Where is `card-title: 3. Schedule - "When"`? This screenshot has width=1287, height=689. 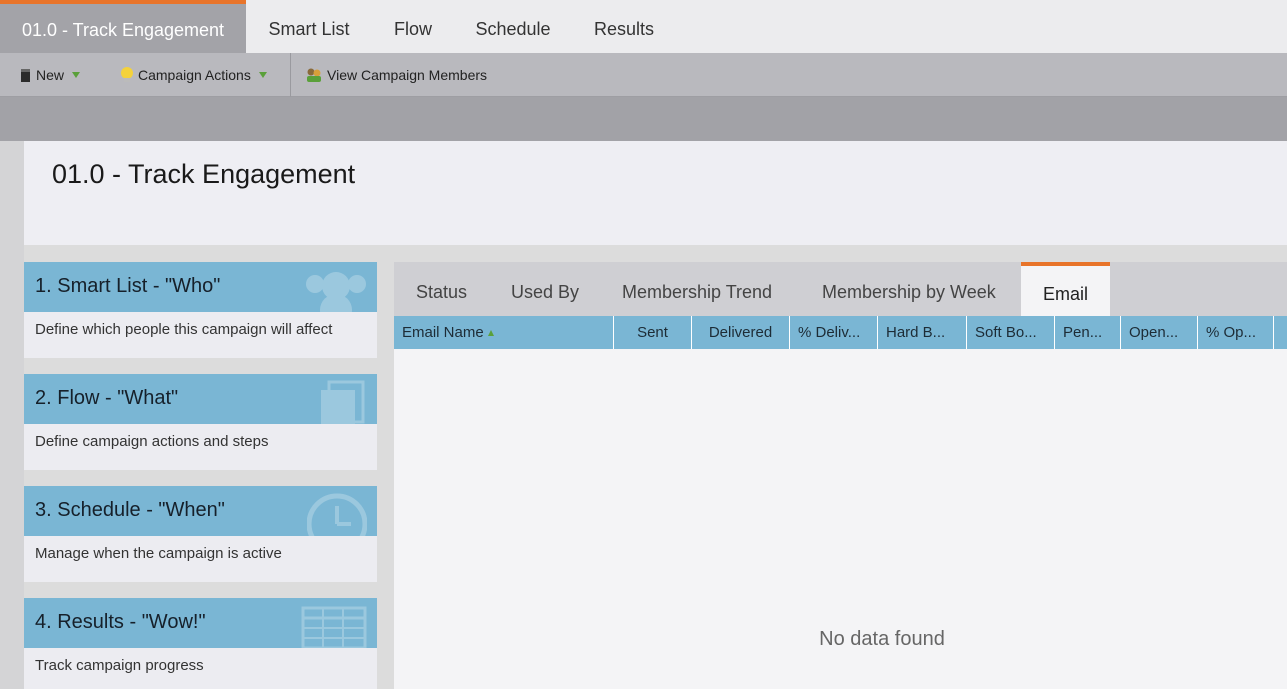
card-title: 3. Schedule - "When" is located at coordinates (130, 510).